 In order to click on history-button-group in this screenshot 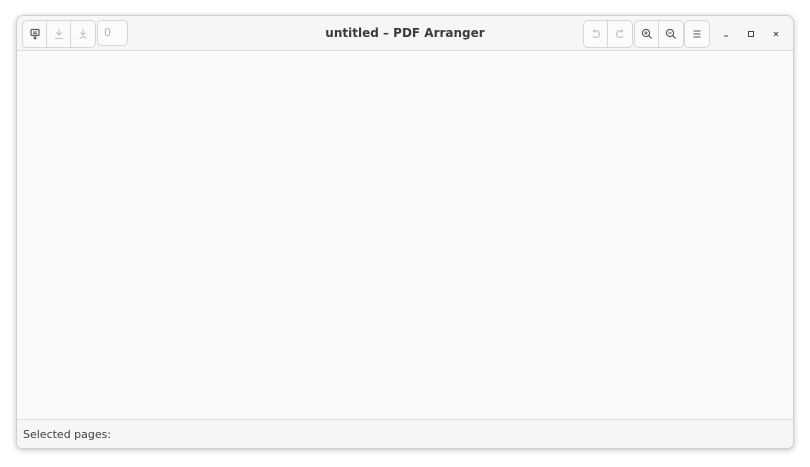, I will do `click(608, 34)`.